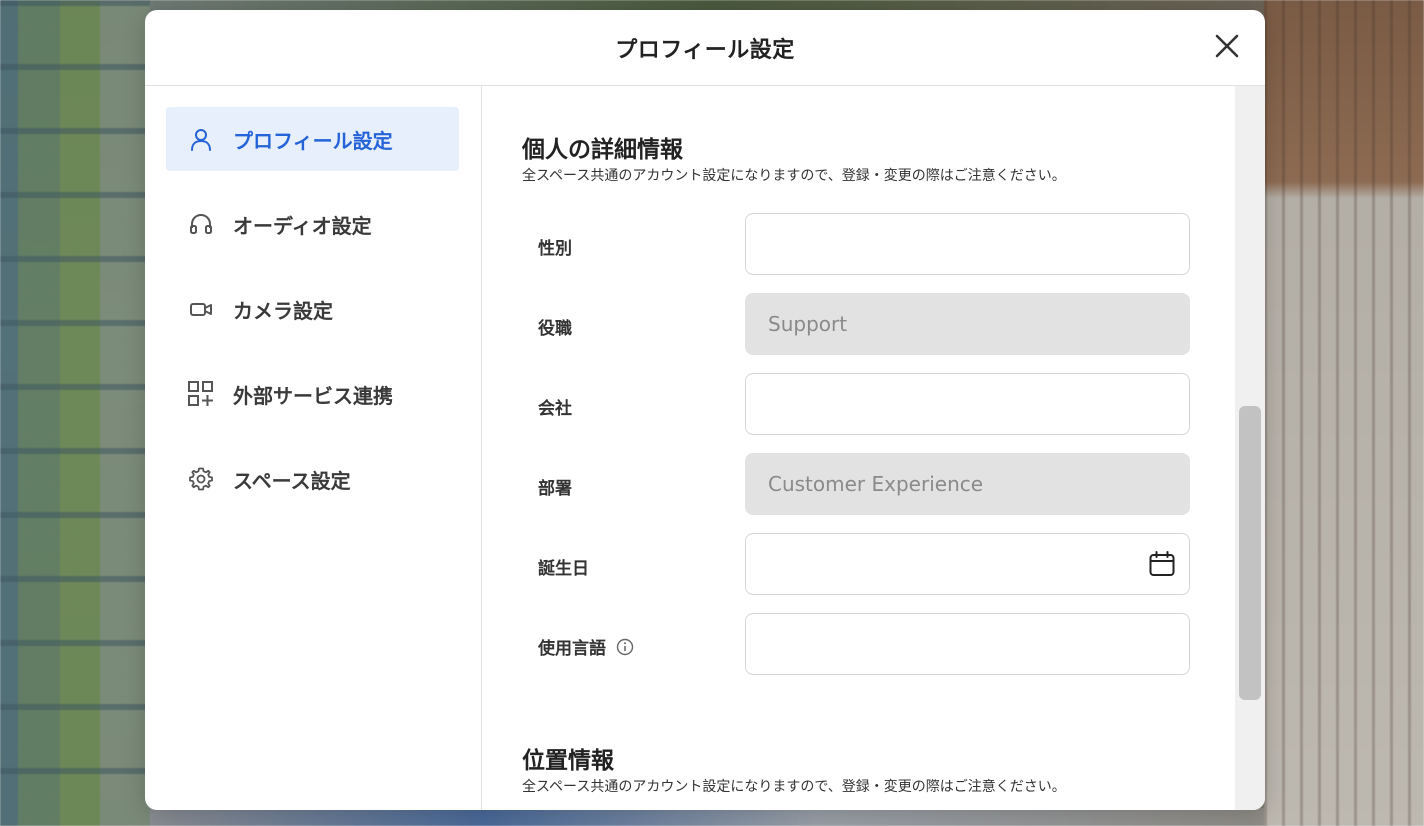  I want to click on scrollbar-thumb, so click(1250, 553).